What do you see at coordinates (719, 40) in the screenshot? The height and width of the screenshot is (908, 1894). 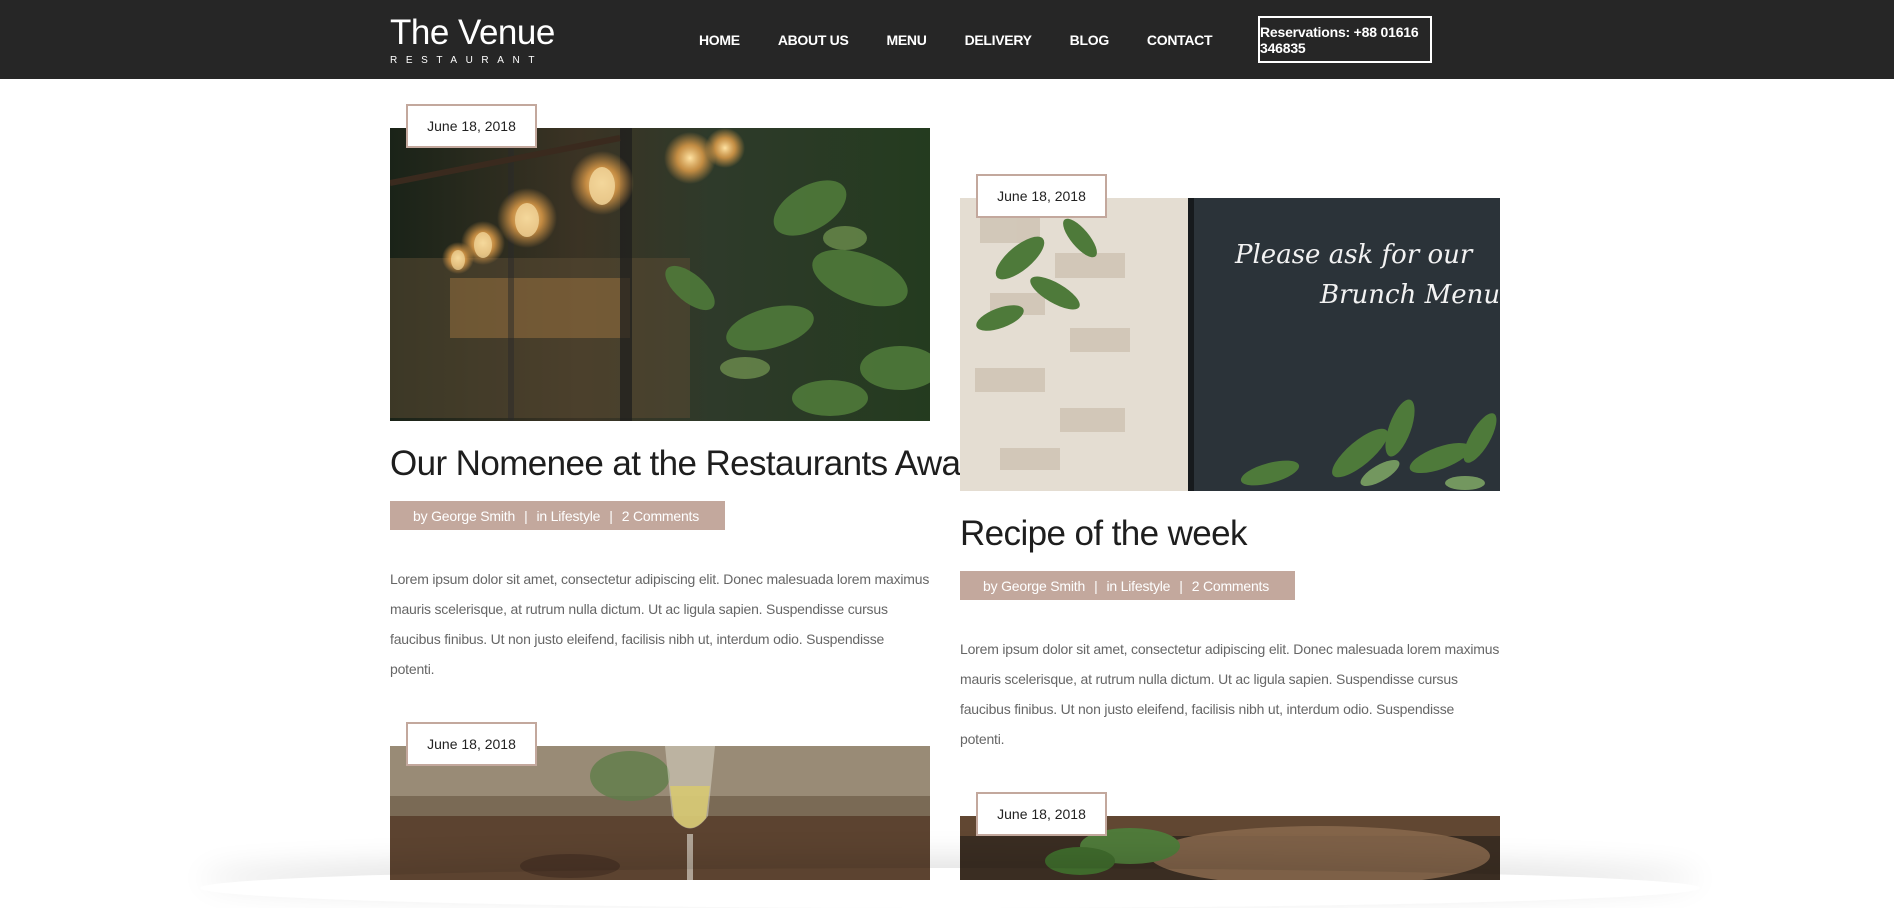 I see `nav-home: HOME` at bounding box center [719, 40].